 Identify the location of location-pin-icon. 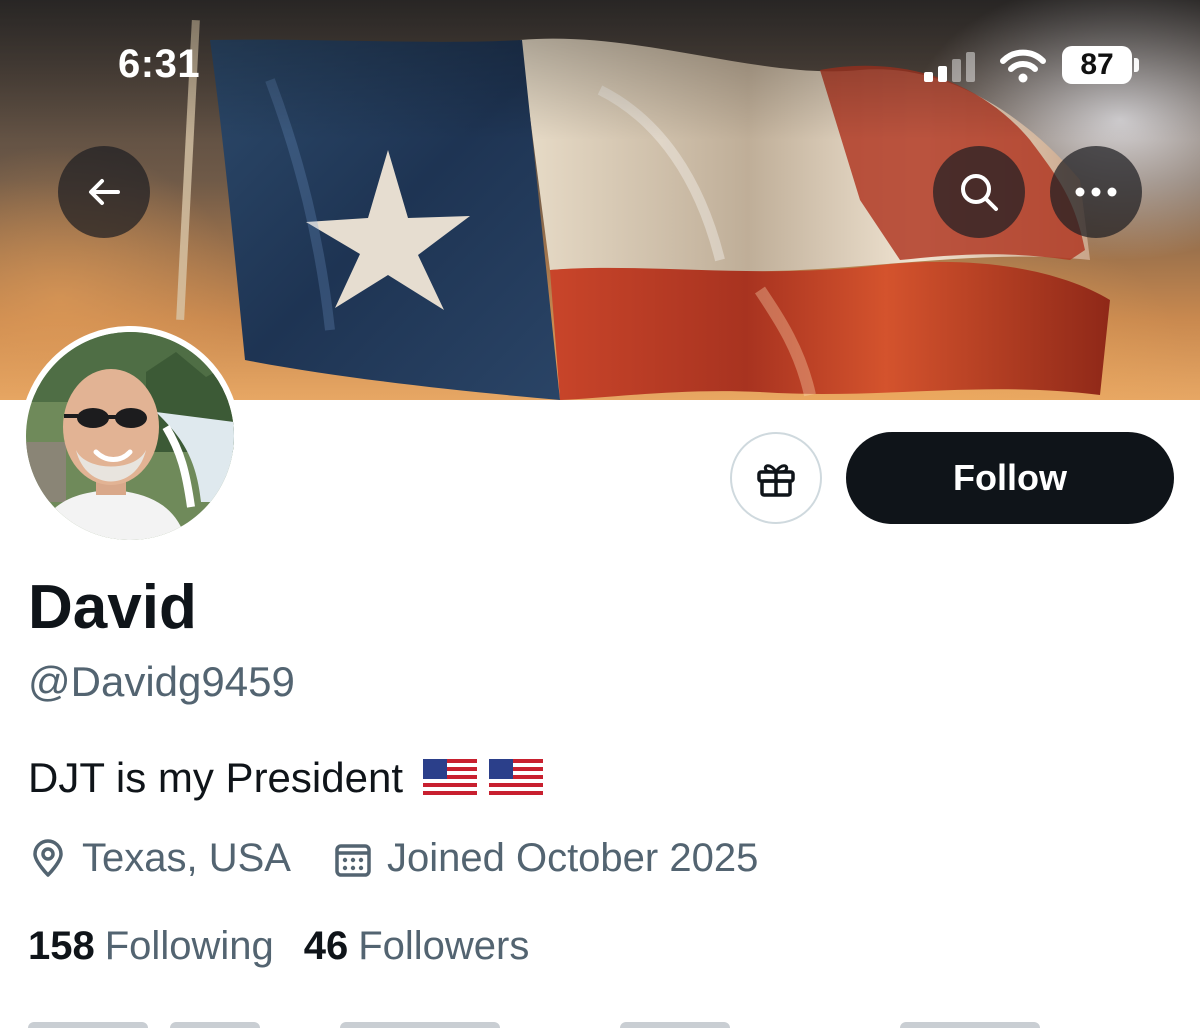
(48, 857).